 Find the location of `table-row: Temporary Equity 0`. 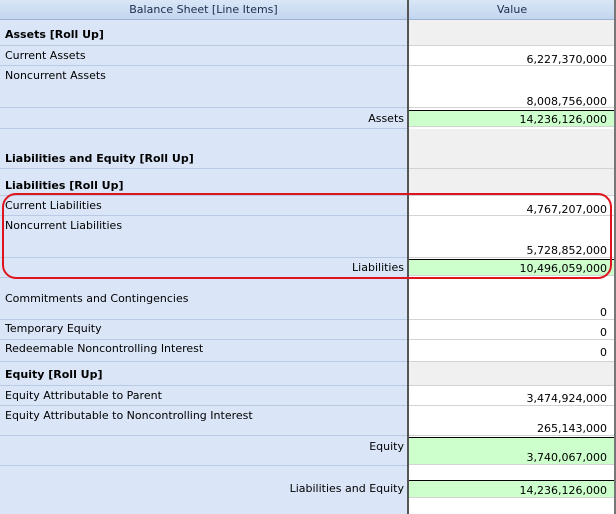

table-row: Temporary Equity 0 is located at coordinates (308, 330).